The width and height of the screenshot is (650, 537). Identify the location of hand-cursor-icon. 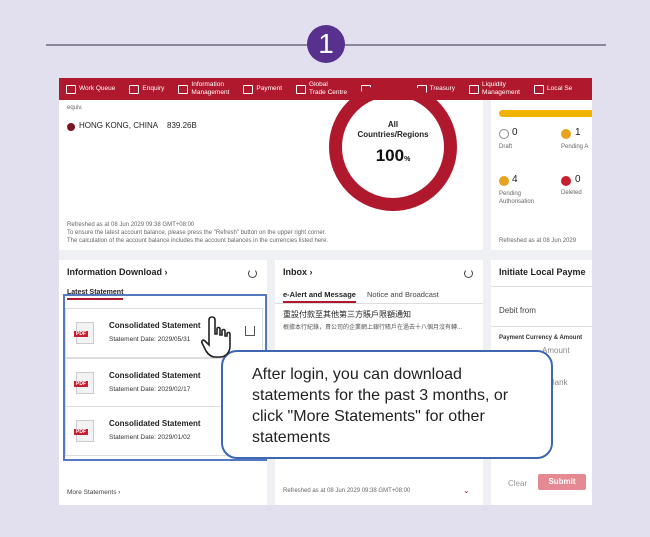
(215, 337).